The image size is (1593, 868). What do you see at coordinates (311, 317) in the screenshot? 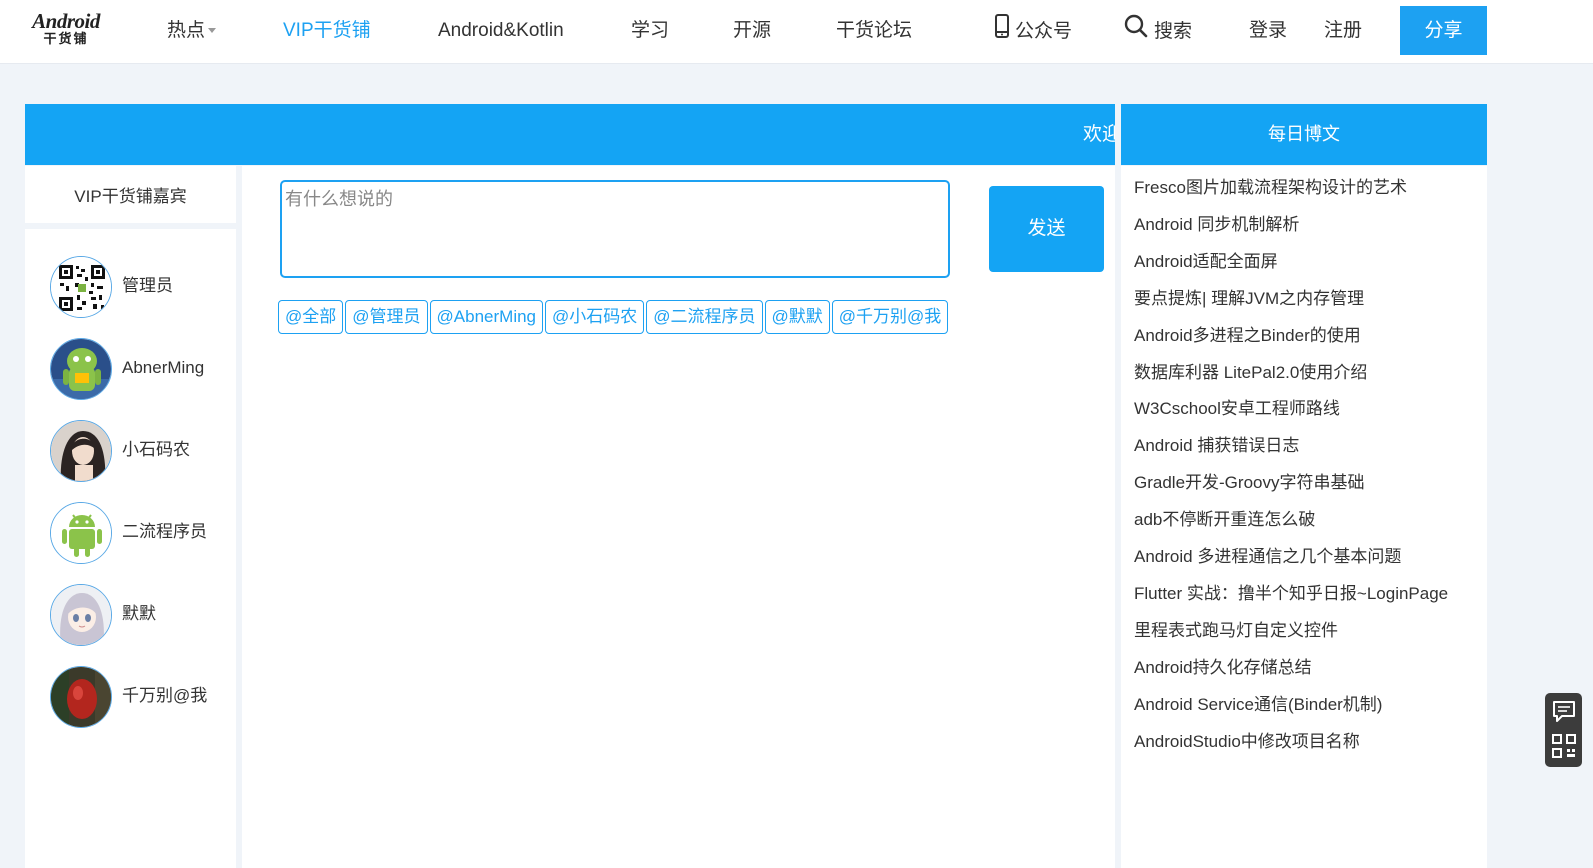
I see `mention-tag-all: @全部` at bounding box center [311, 317].